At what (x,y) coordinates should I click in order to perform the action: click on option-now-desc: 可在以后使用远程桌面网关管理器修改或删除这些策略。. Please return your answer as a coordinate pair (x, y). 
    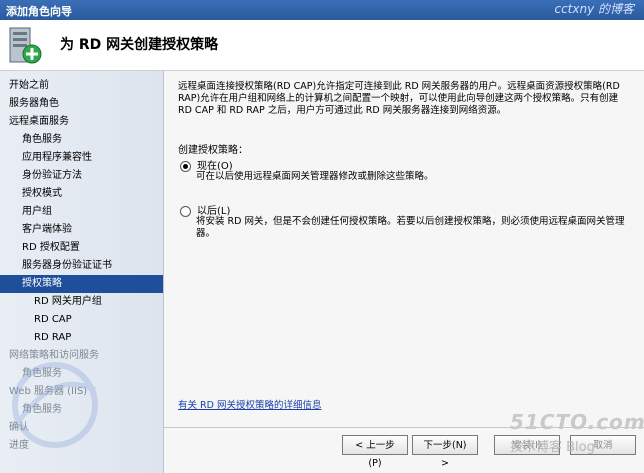
    Looking at the image, I should click on (315, 176).